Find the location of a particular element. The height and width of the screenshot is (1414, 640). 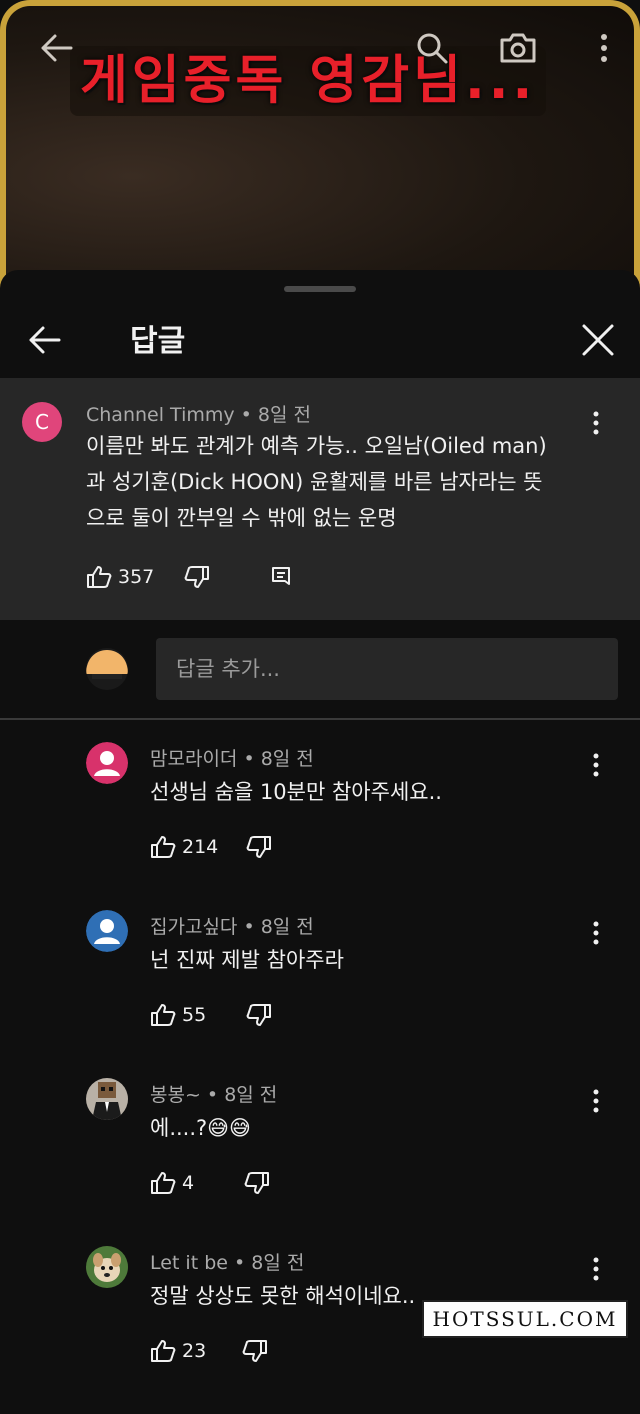

comment-actions: 4 is located at coordinates (210, 1183).